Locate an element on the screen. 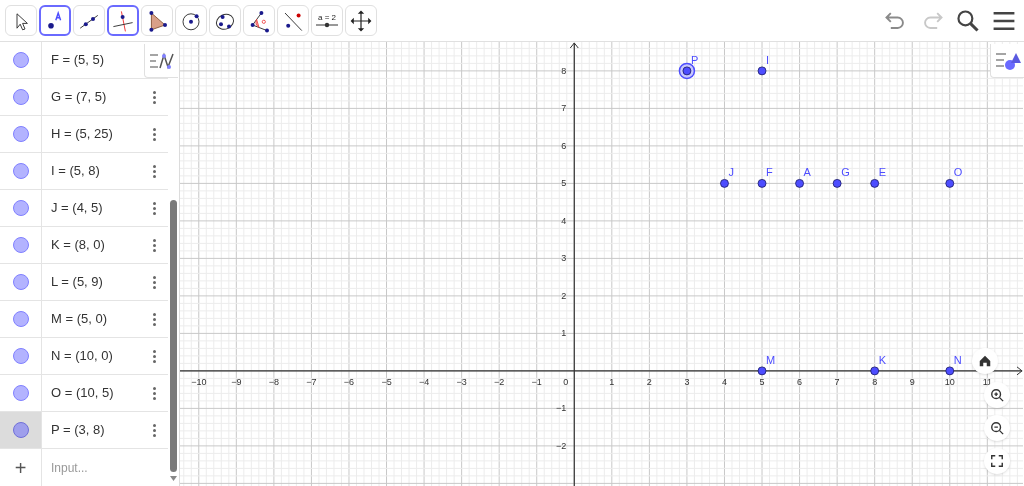 The image size is (1024, 486). algebra-entry: M = (5, 0) is located at coordinates (79, 319).